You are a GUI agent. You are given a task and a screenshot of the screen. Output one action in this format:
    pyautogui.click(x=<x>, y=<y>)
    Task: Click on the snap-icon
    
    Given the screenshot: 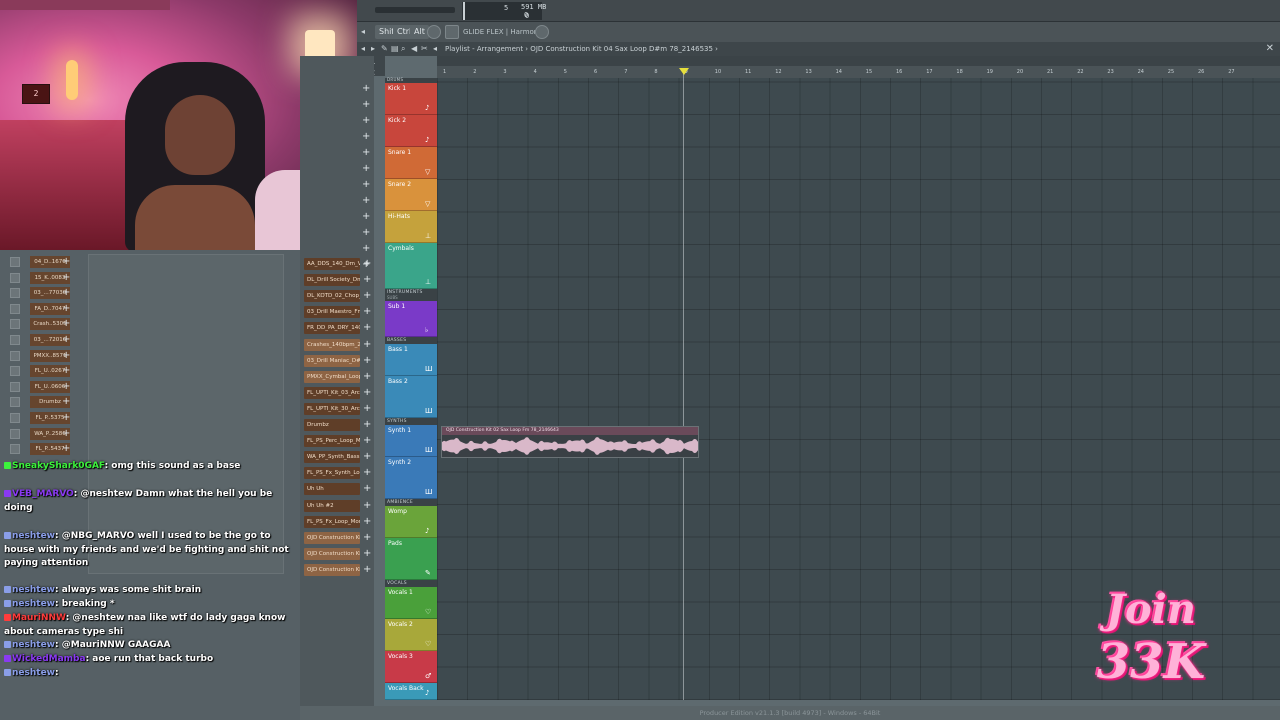 What is the action you would take?
    pyautogui.click(x=434, y=32)
    